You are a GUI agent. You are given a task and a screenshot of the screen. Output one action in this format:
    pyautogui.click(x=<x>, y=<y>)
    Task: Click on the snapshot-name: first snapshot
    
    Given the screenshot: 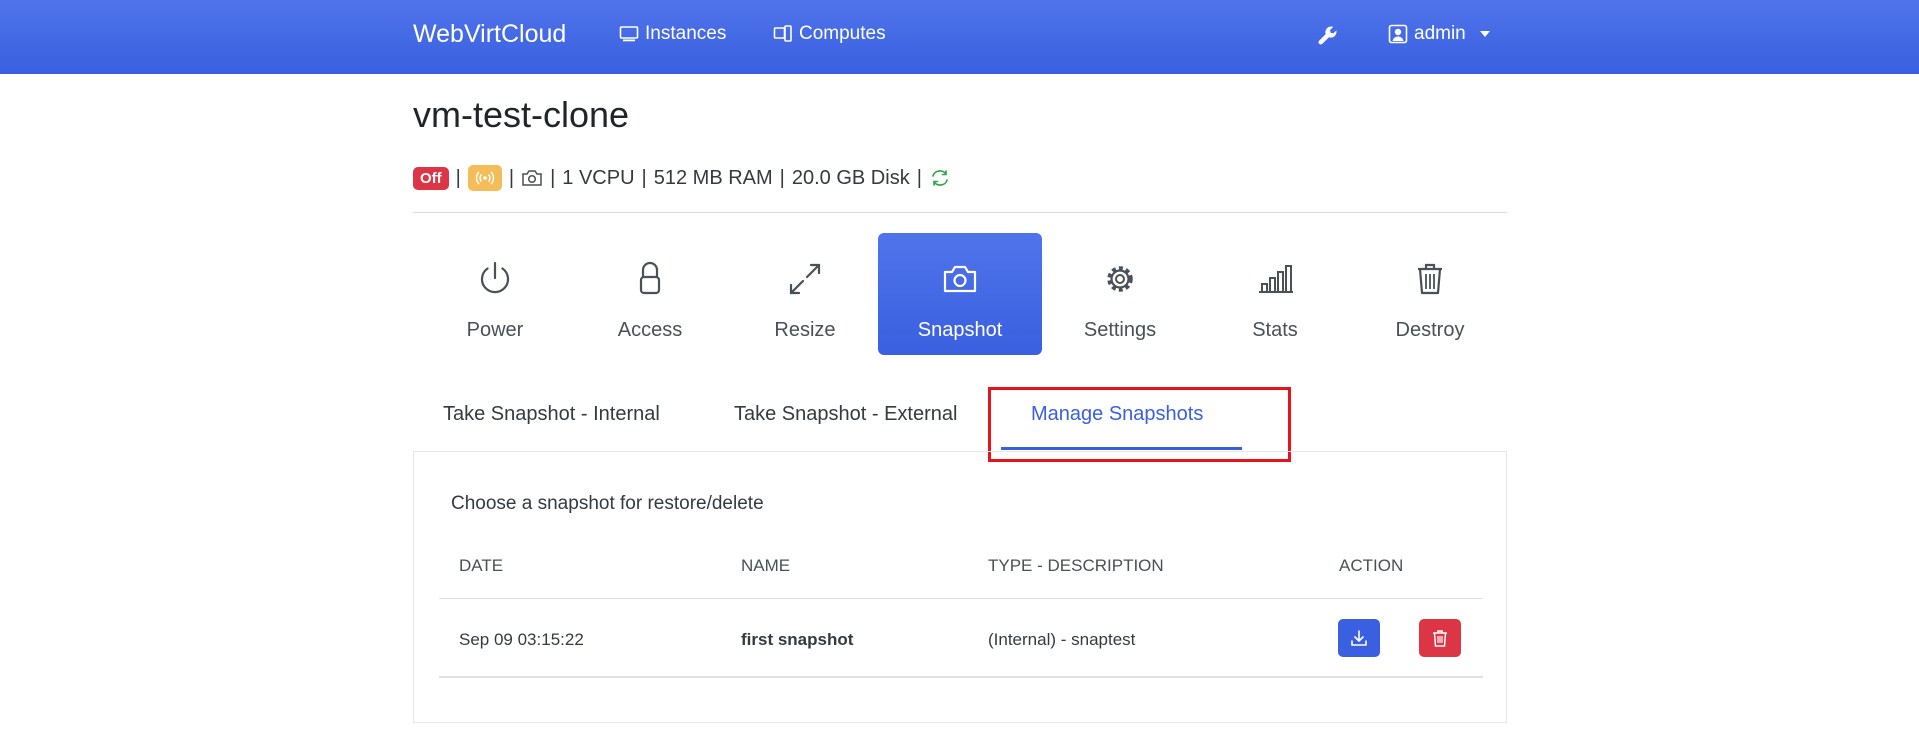 What is the action you would take?
    pyautogui.click(x=797, y=639)
    